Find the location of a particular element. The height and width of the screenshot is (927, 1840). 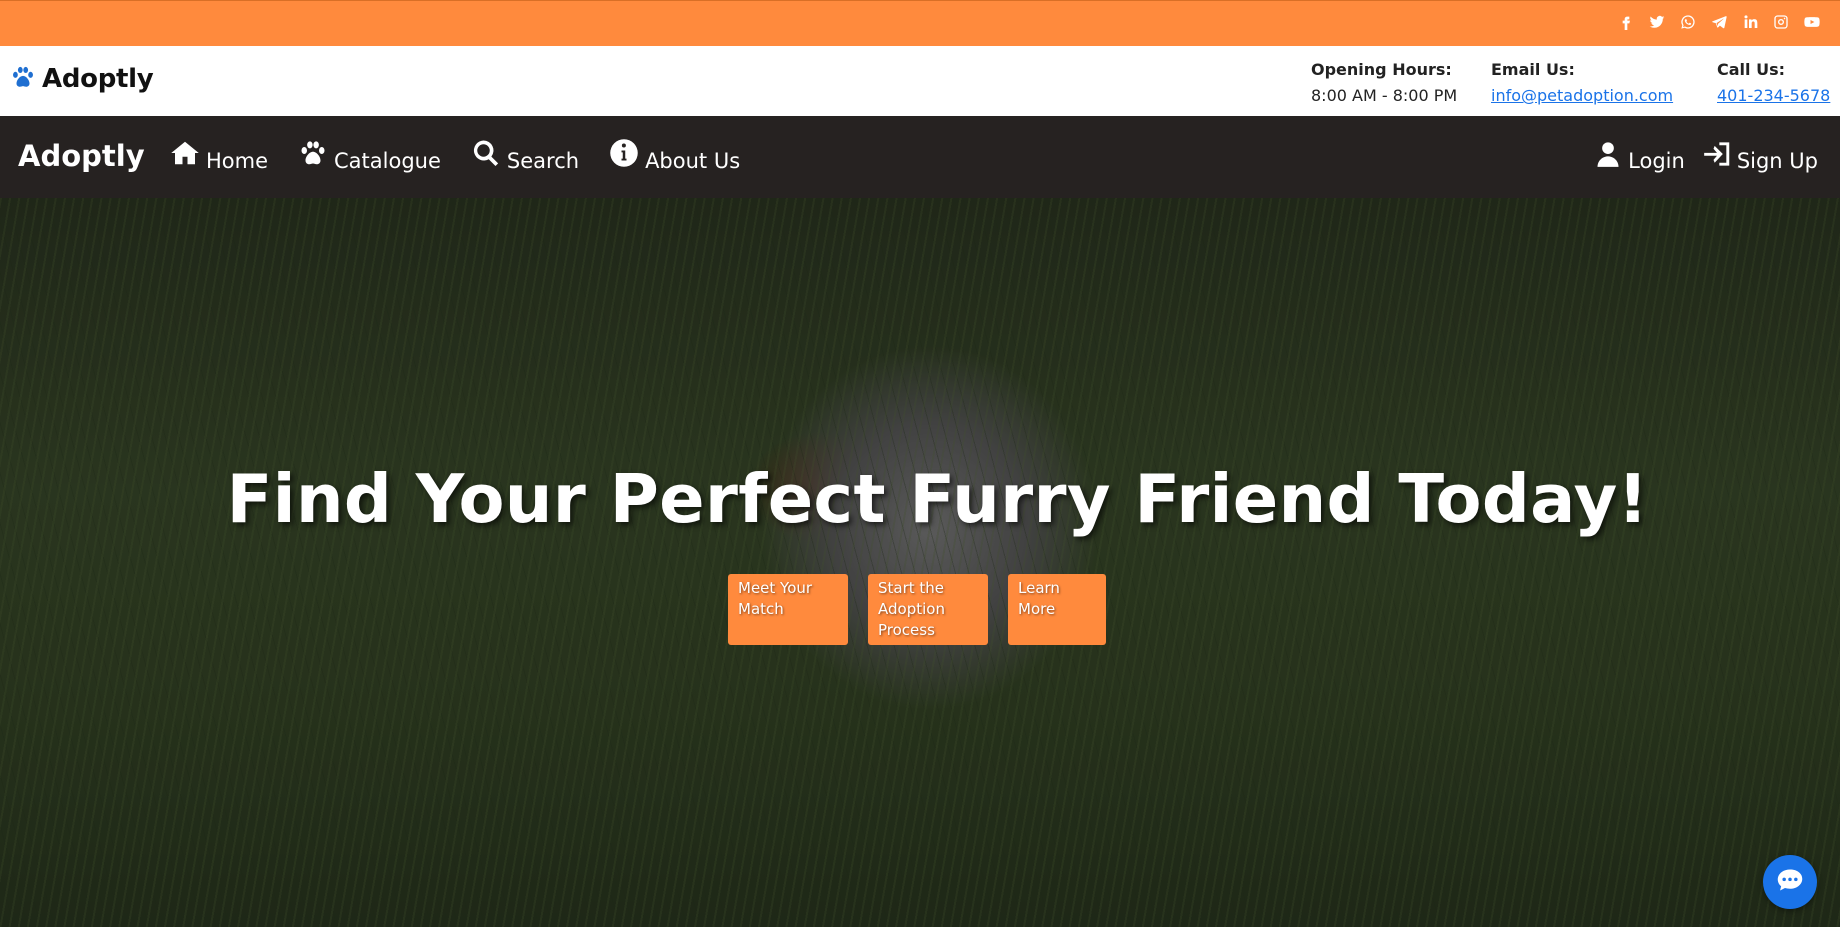

nav-home: Home is located at coordinates (219, 155).